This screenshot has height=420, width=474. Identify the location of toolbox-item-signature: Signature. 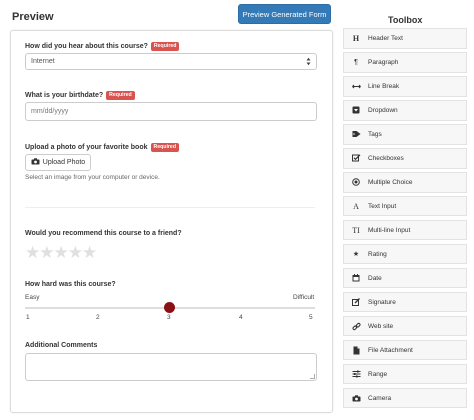
(405, 302).